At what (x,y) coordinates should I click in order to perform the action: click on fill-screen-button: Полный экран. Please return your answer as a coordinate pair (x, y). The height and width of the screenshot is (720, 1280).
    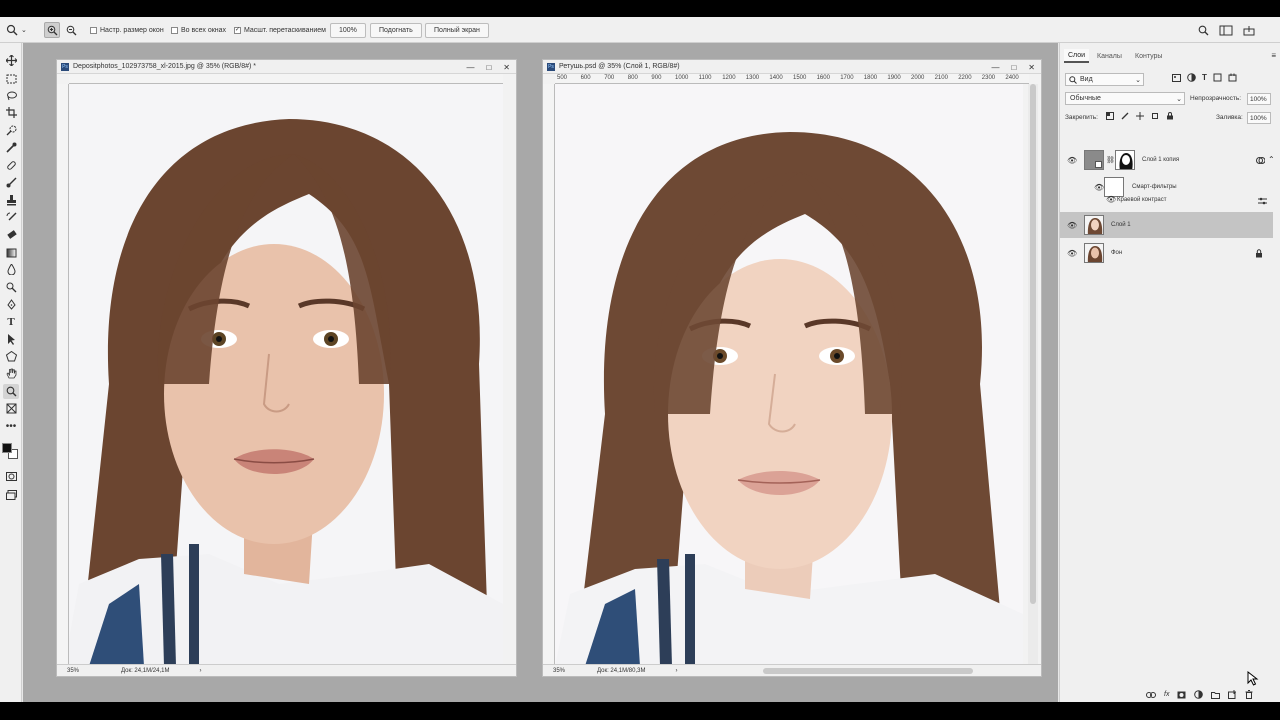
    Looking at the image, I should click on (457, 30).